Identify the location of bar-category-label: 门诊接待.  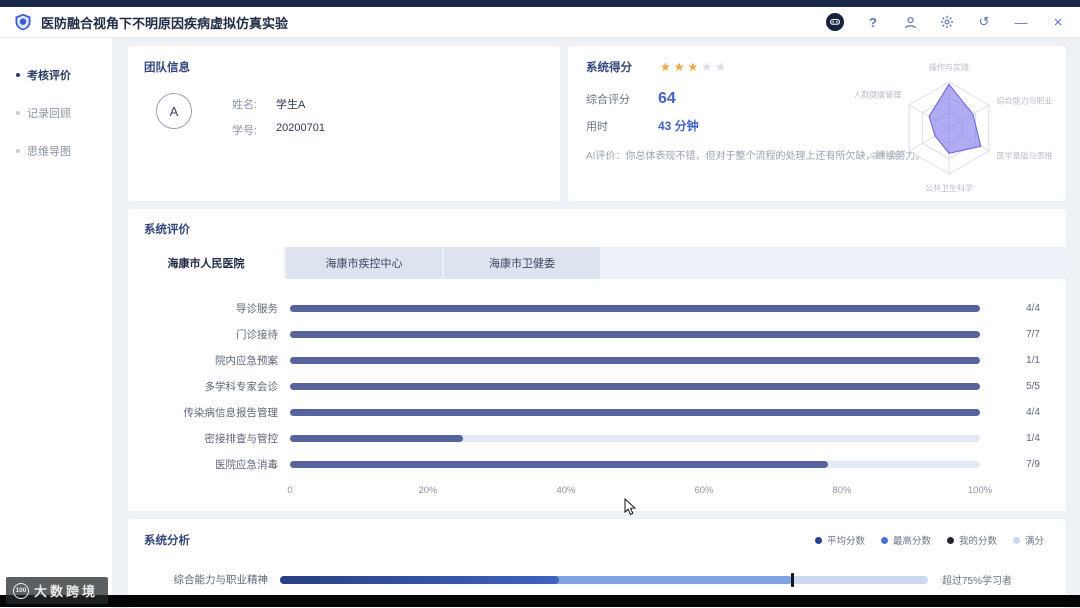
(257, 334).